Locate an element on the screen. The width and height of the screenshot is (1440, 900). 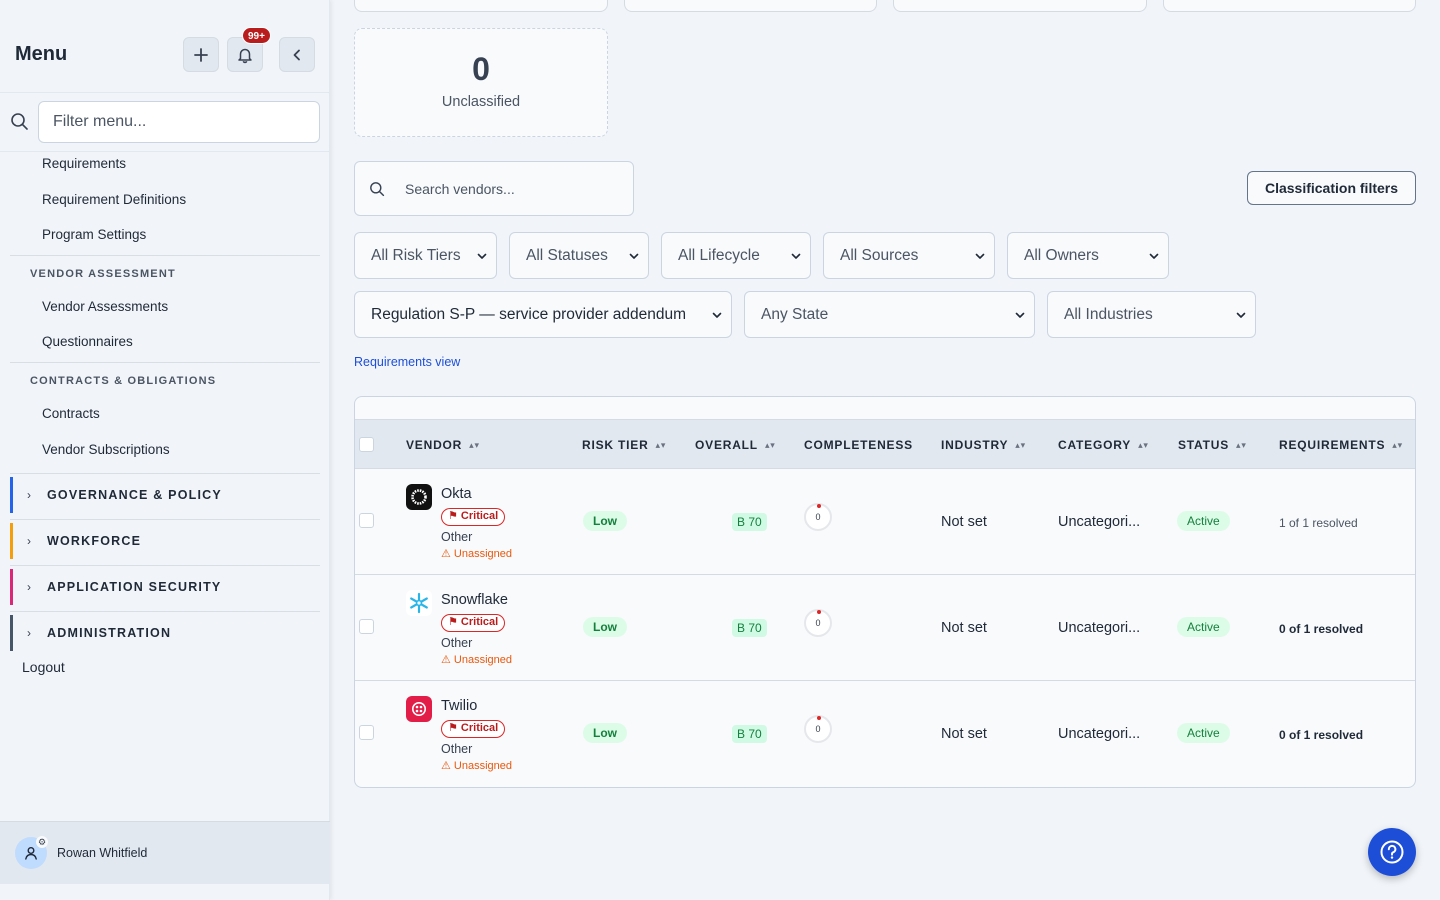
user-icon is located at coordinates (31, 853).